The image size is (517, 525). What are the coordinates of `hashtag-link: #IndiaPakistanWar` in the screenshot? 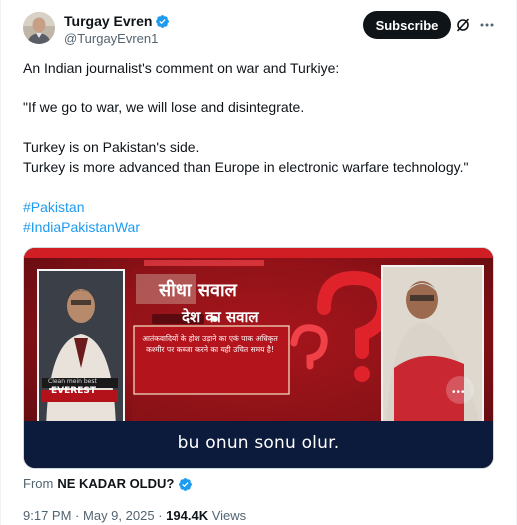 It's located at (81, 227).